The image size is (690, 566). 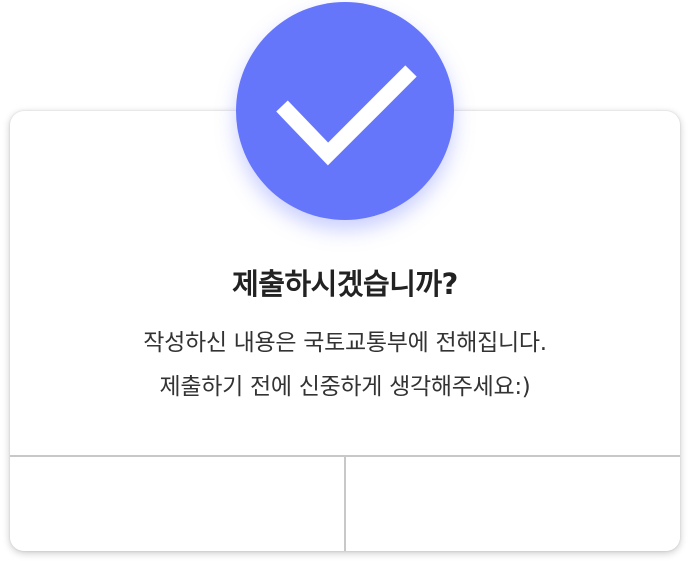 I want to click on dialog-message-line-1: 작성하신 내용은 국토교통부에 전해집니다., so click(x=345, y=343).